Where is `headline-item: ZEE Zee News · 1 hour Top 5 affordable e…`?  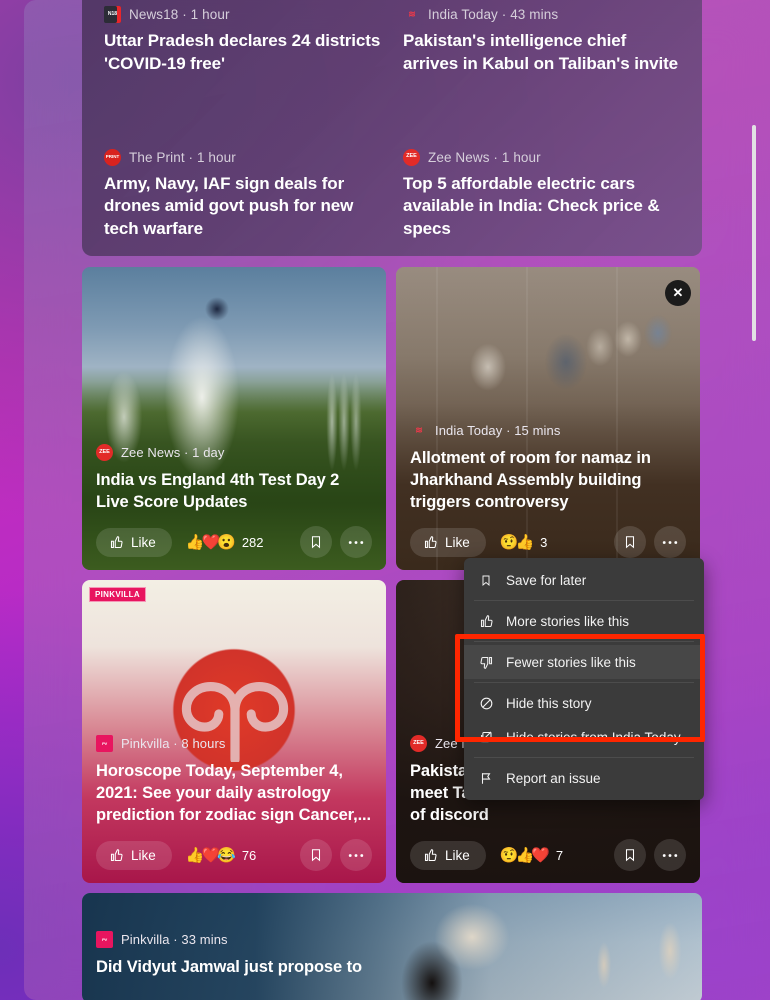 headline-item: ZEE Zee News · 1 hour Top 5 affordable e… is located at coordinates (541, 173).